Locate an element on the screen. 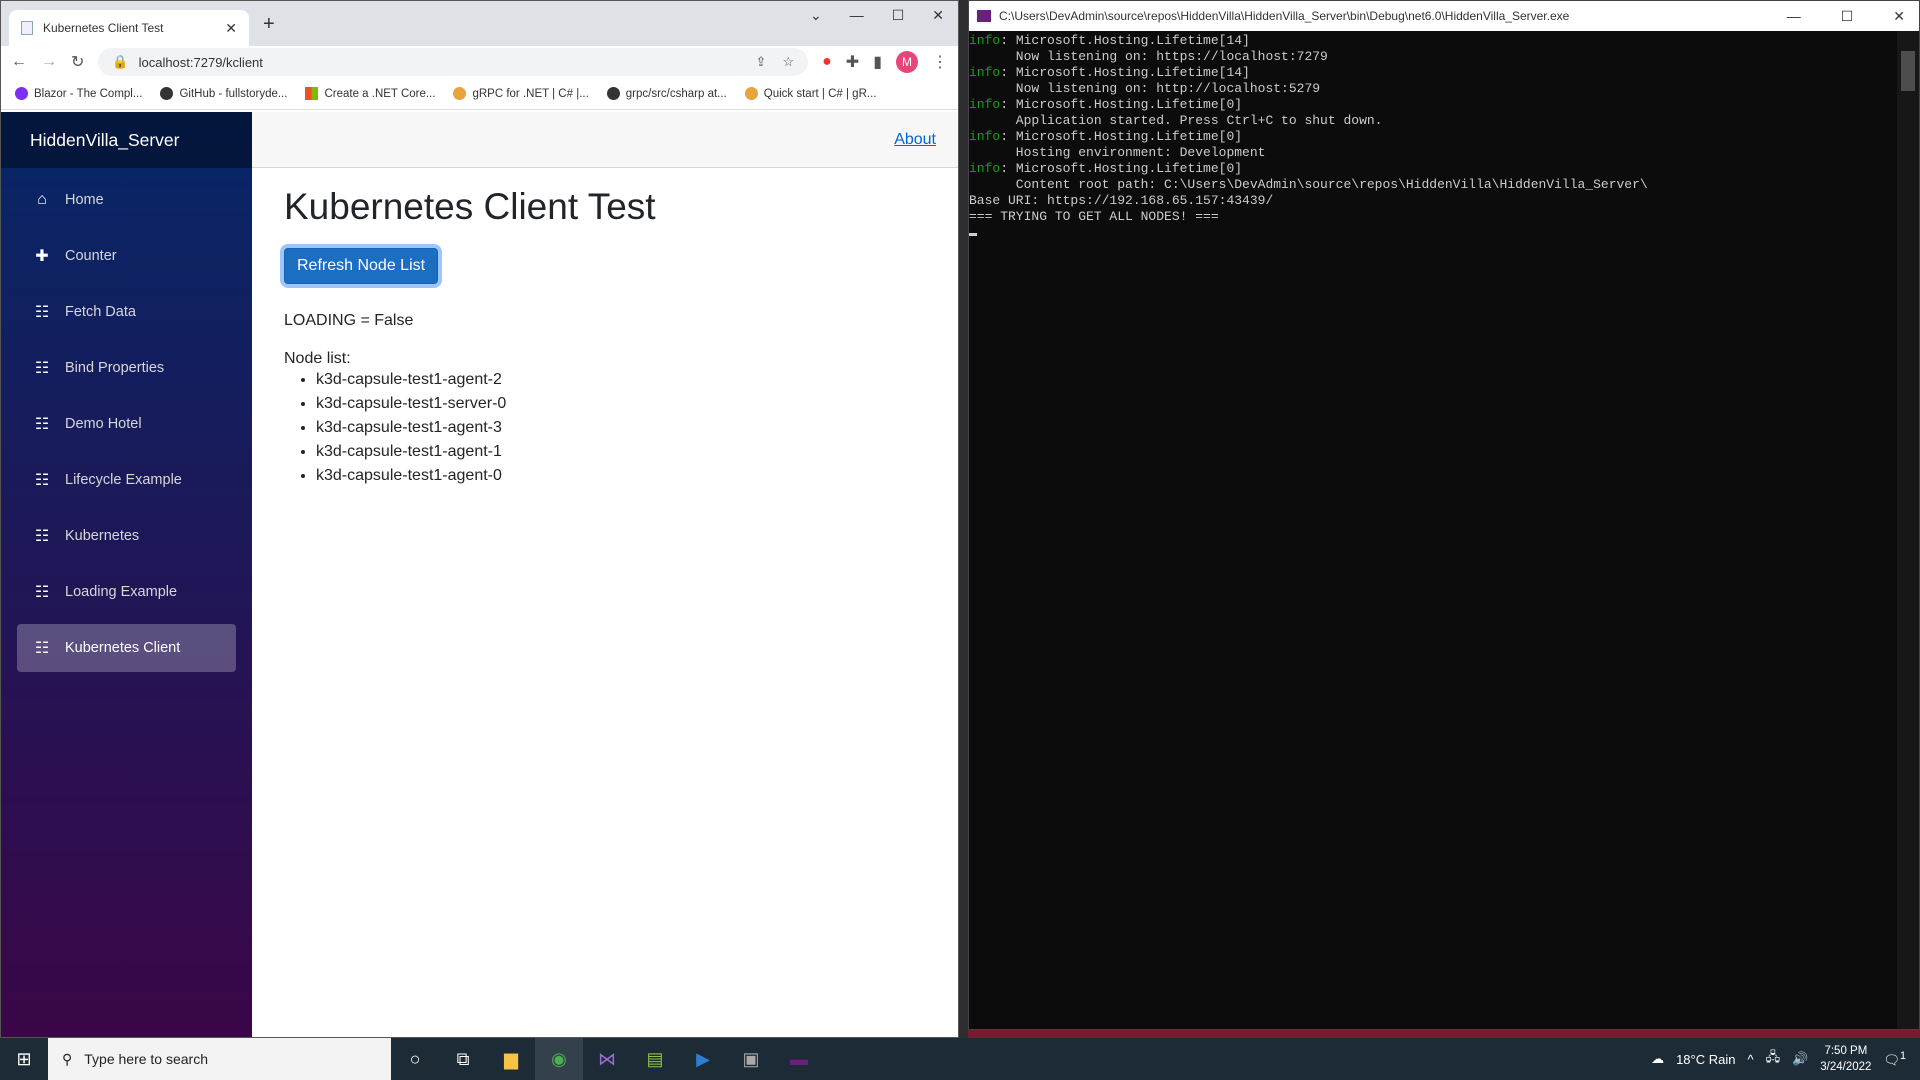 The image size is (1920, 1080). forward-icon: → is located at coordinates (49, 62).